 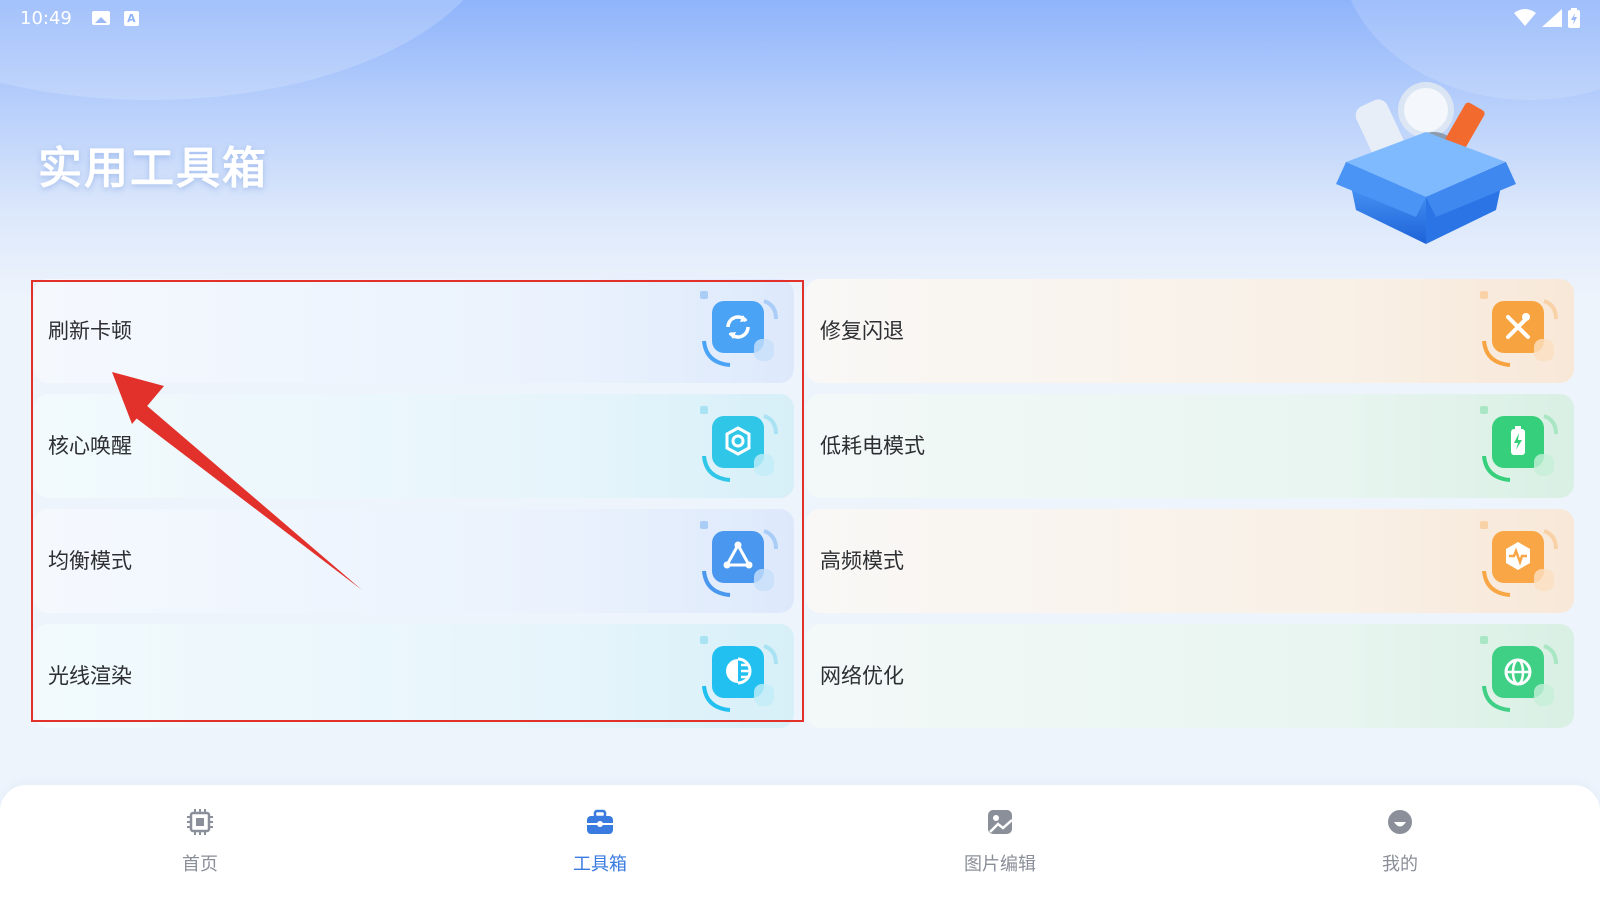 I want to click on wifi-icon, so click(x=1525, y=17).